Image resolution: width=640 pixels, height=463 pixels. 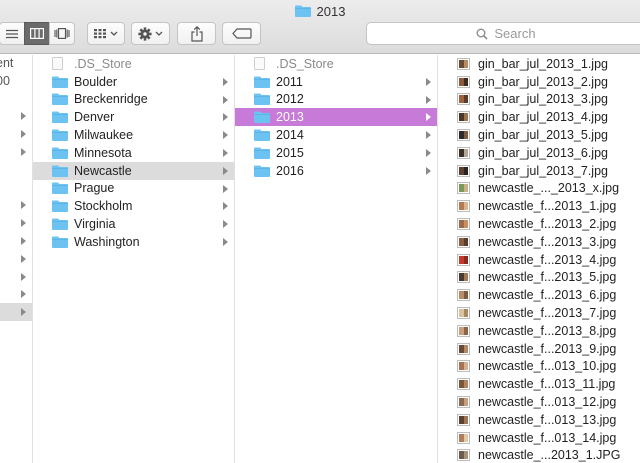 I want to click on list-view-button, so click(x=12, y=33).